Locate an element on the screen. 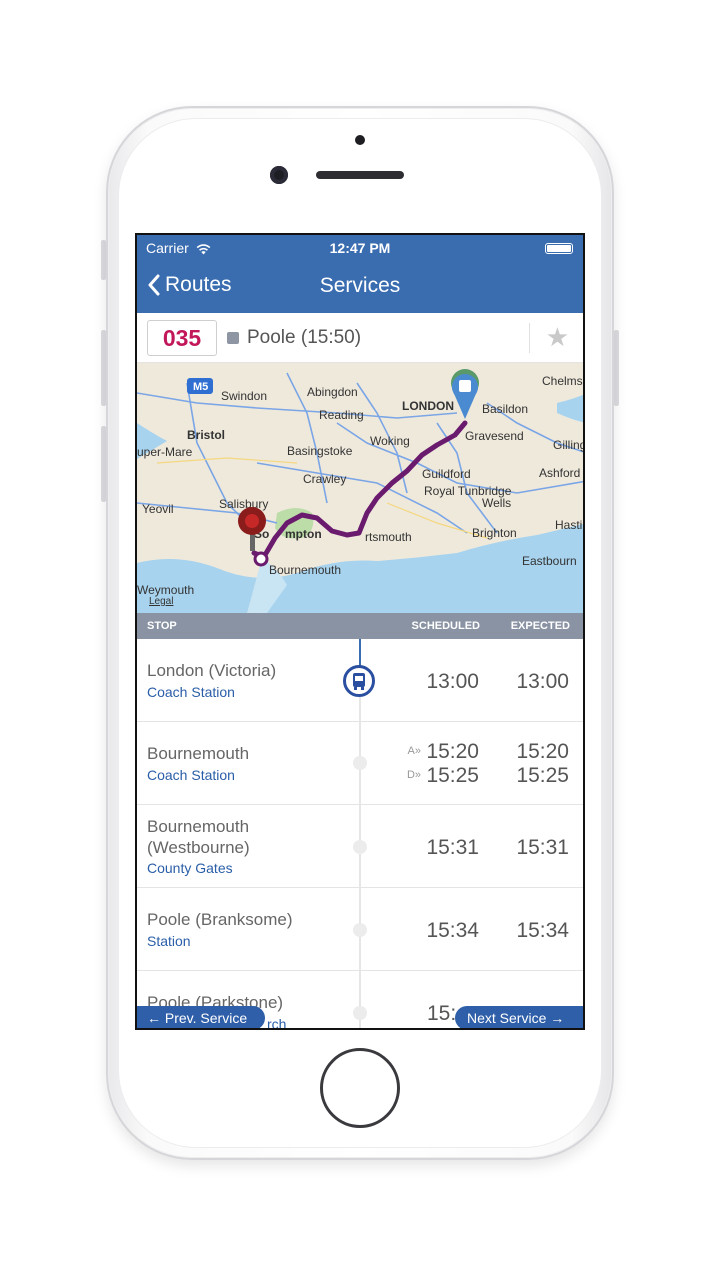 The image size is (720, 1262). map-label-woking: Woking is located at coordinates (390, 441).